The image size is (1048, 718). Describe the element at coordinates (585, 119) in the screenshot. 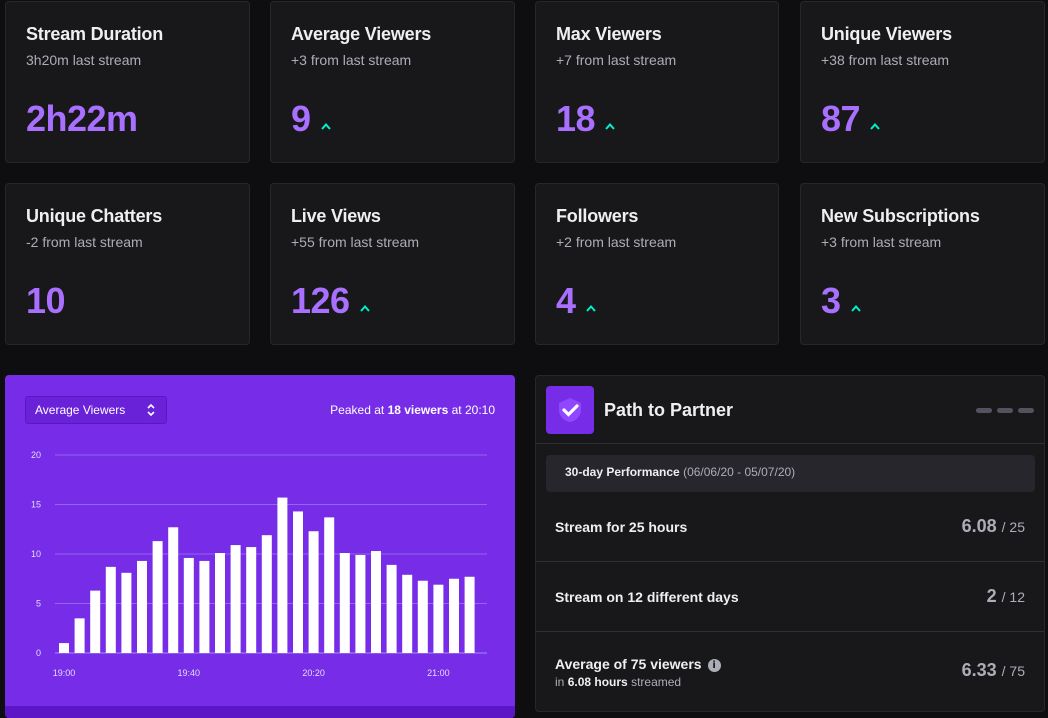

I see `stat-value: 18` at that location.